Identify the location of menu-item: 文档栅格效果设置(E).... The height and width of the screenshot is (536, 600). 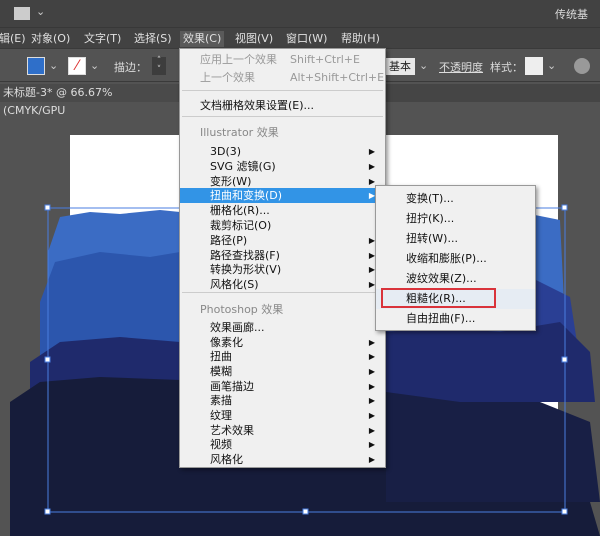
(282, 105).